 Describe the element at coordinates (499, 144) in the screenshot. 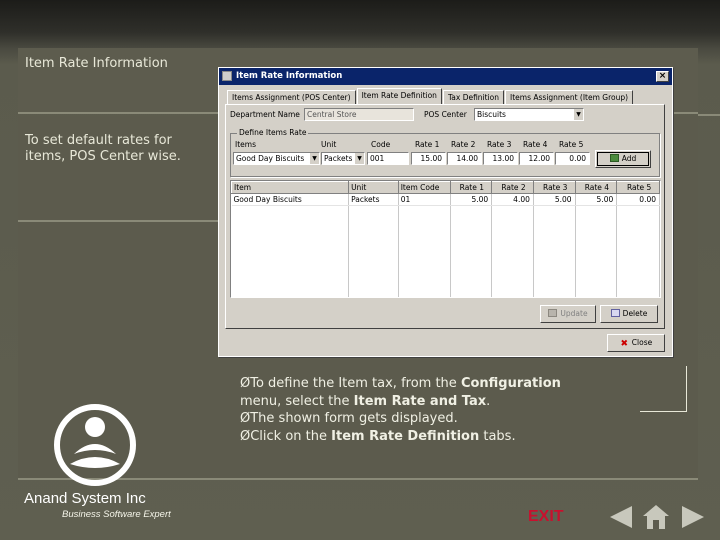

I see `rate3-label: Rate 3` at that location.